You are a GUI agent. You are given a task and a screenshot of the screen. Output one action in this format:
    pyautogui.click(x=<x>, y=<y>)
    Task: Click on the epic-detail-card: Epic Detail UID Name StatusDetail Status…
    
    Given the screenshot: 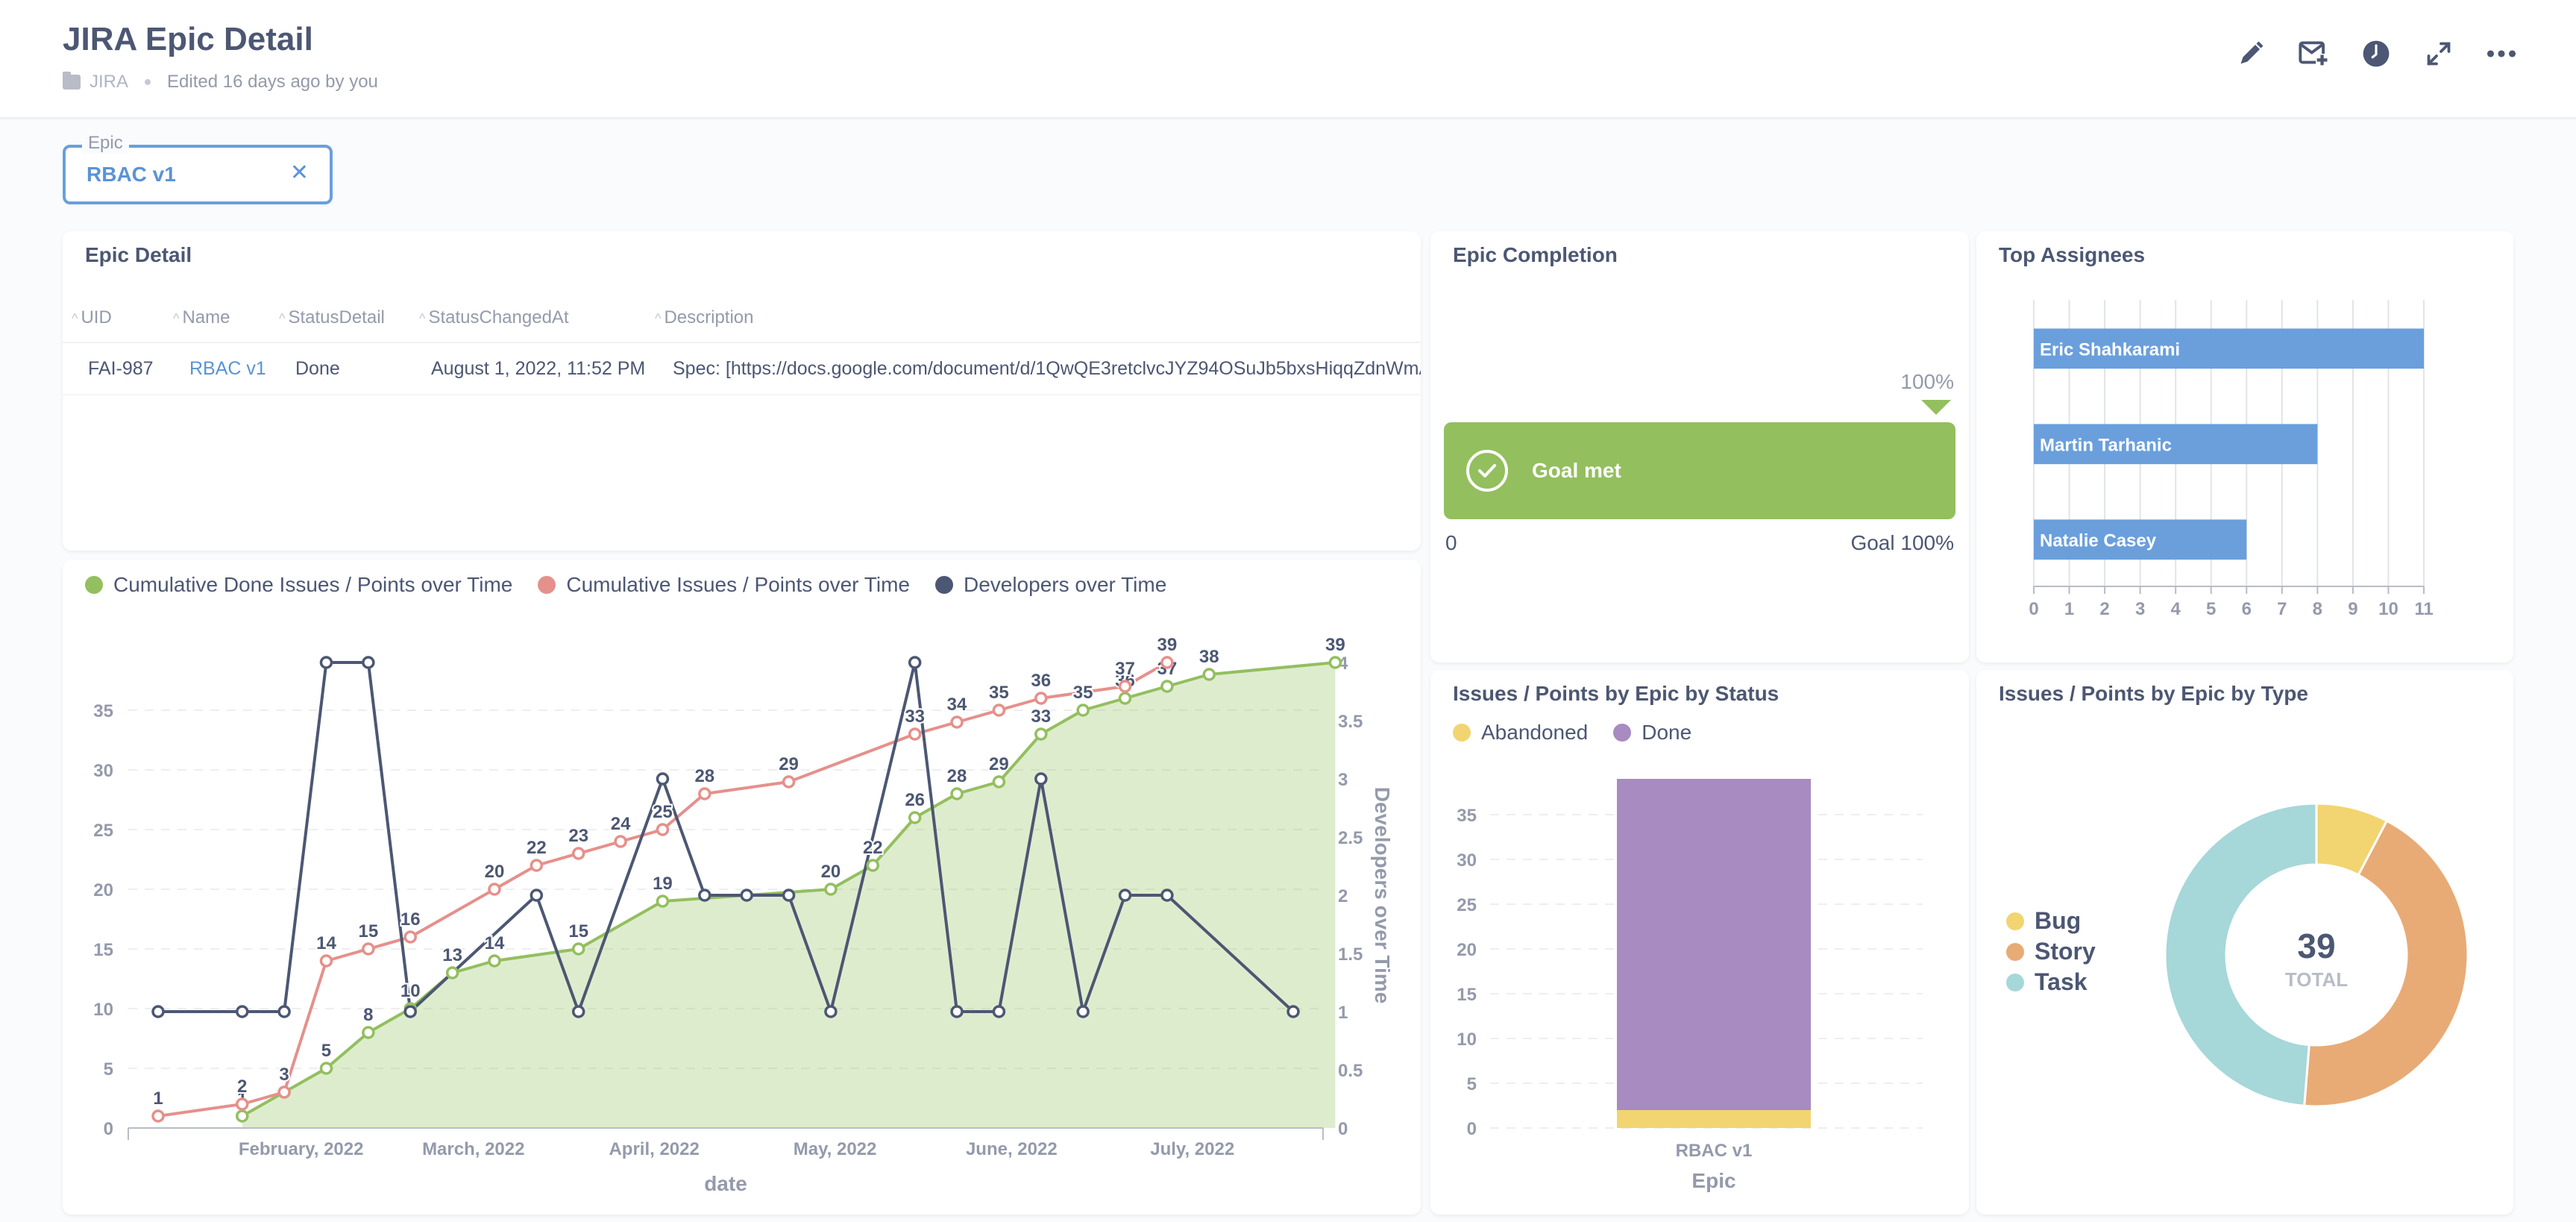 What is the action you would take?
    pyautogui.click(x=742, y=391)
    